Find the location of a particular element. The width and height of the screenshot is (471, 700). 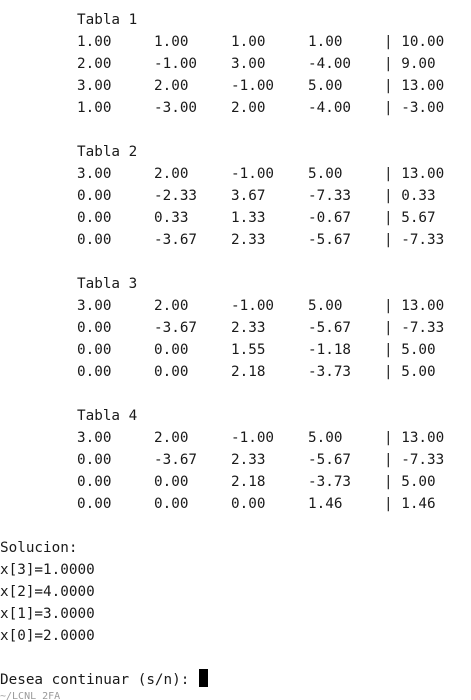

table-row: 0.00 0.00 0.00 1.46 | 1.46 is located at coordinates (235, 504).